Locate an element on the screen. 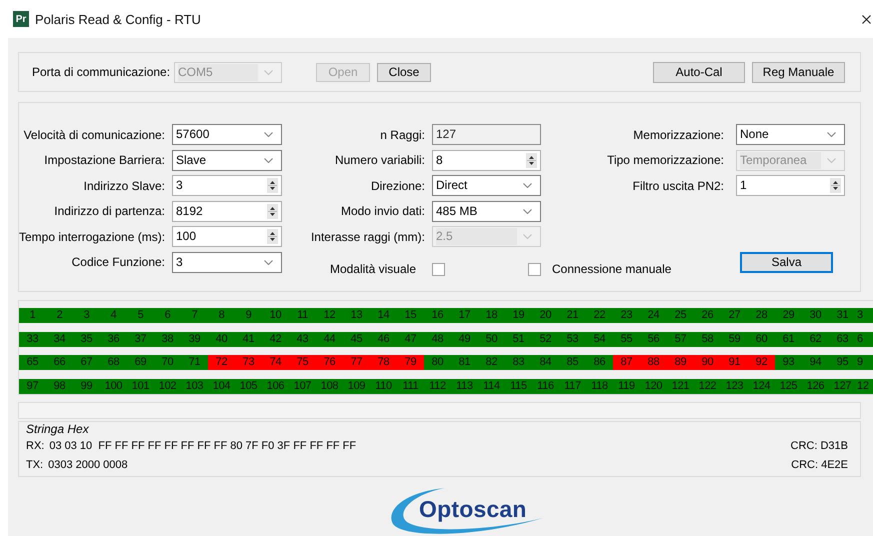 The width and height of the screenshot is (873, 536). beam-cell: 90 is located at coordinates (707, 362).